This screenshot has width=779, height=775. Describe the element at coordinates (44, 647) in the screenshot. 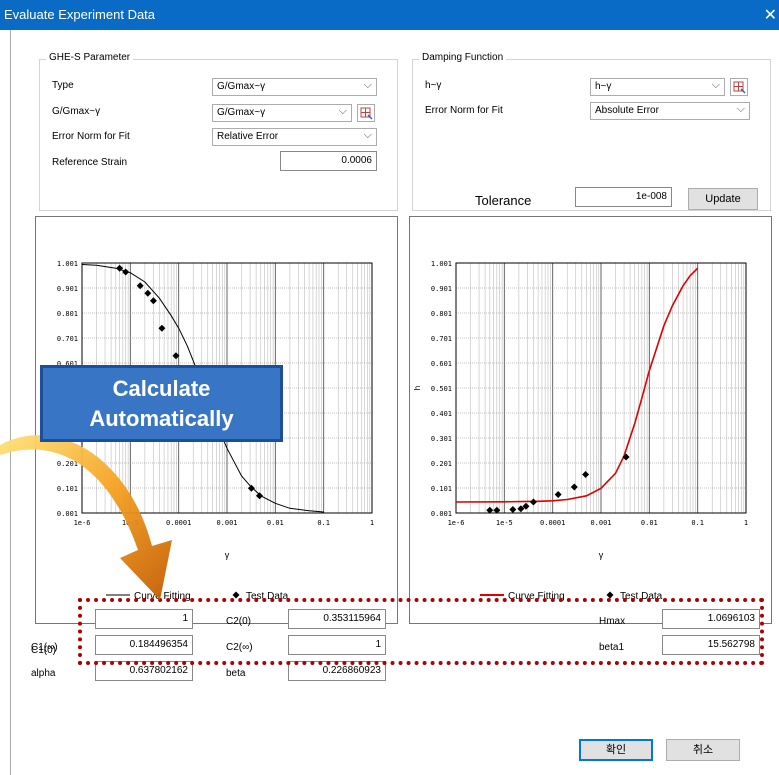

I see `c1-inf-label: C1(∞)` at that location.